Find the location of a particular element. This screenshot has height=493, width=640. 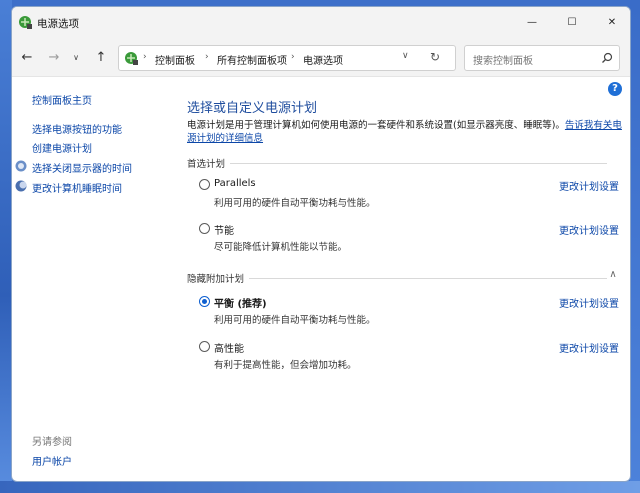

plan-parallels-radio is located at coordinates (204, 184).